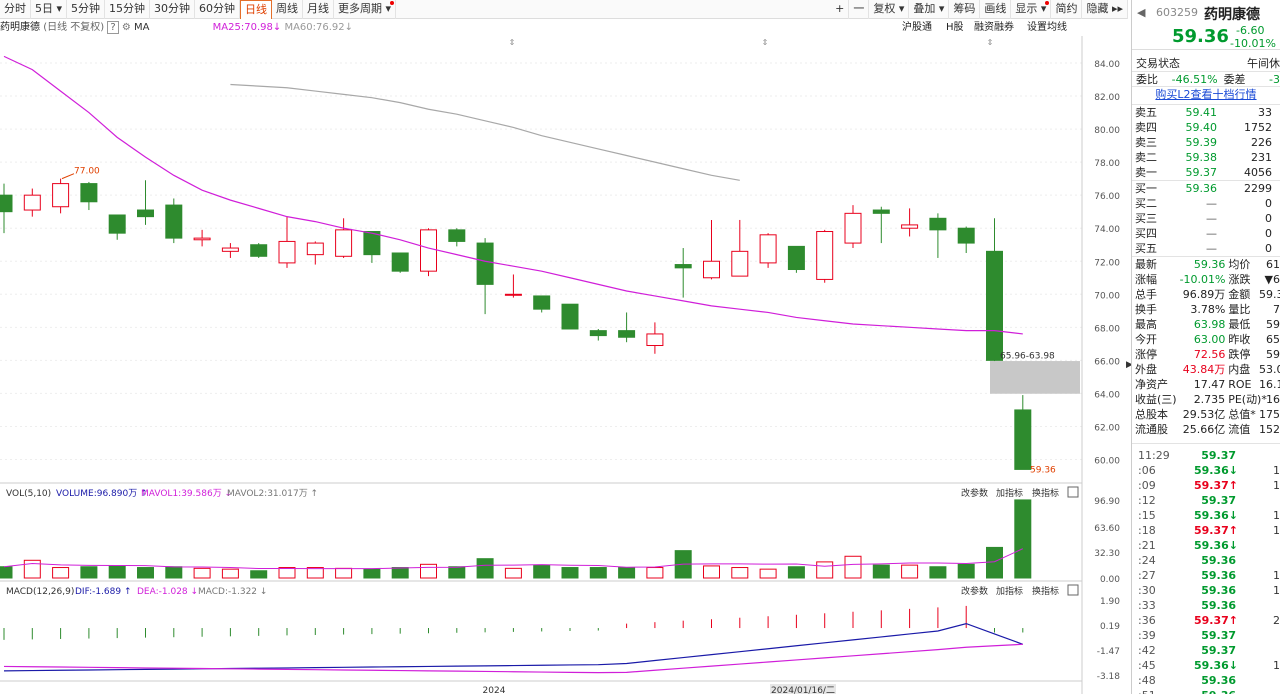 The height and width of the screenshot is (694, 1280). What do you see at coordinates (102, 494) in the screenshot?
I see `volume-value: VOLUME:96.890万 ↑` at bounding box center [102, 494].